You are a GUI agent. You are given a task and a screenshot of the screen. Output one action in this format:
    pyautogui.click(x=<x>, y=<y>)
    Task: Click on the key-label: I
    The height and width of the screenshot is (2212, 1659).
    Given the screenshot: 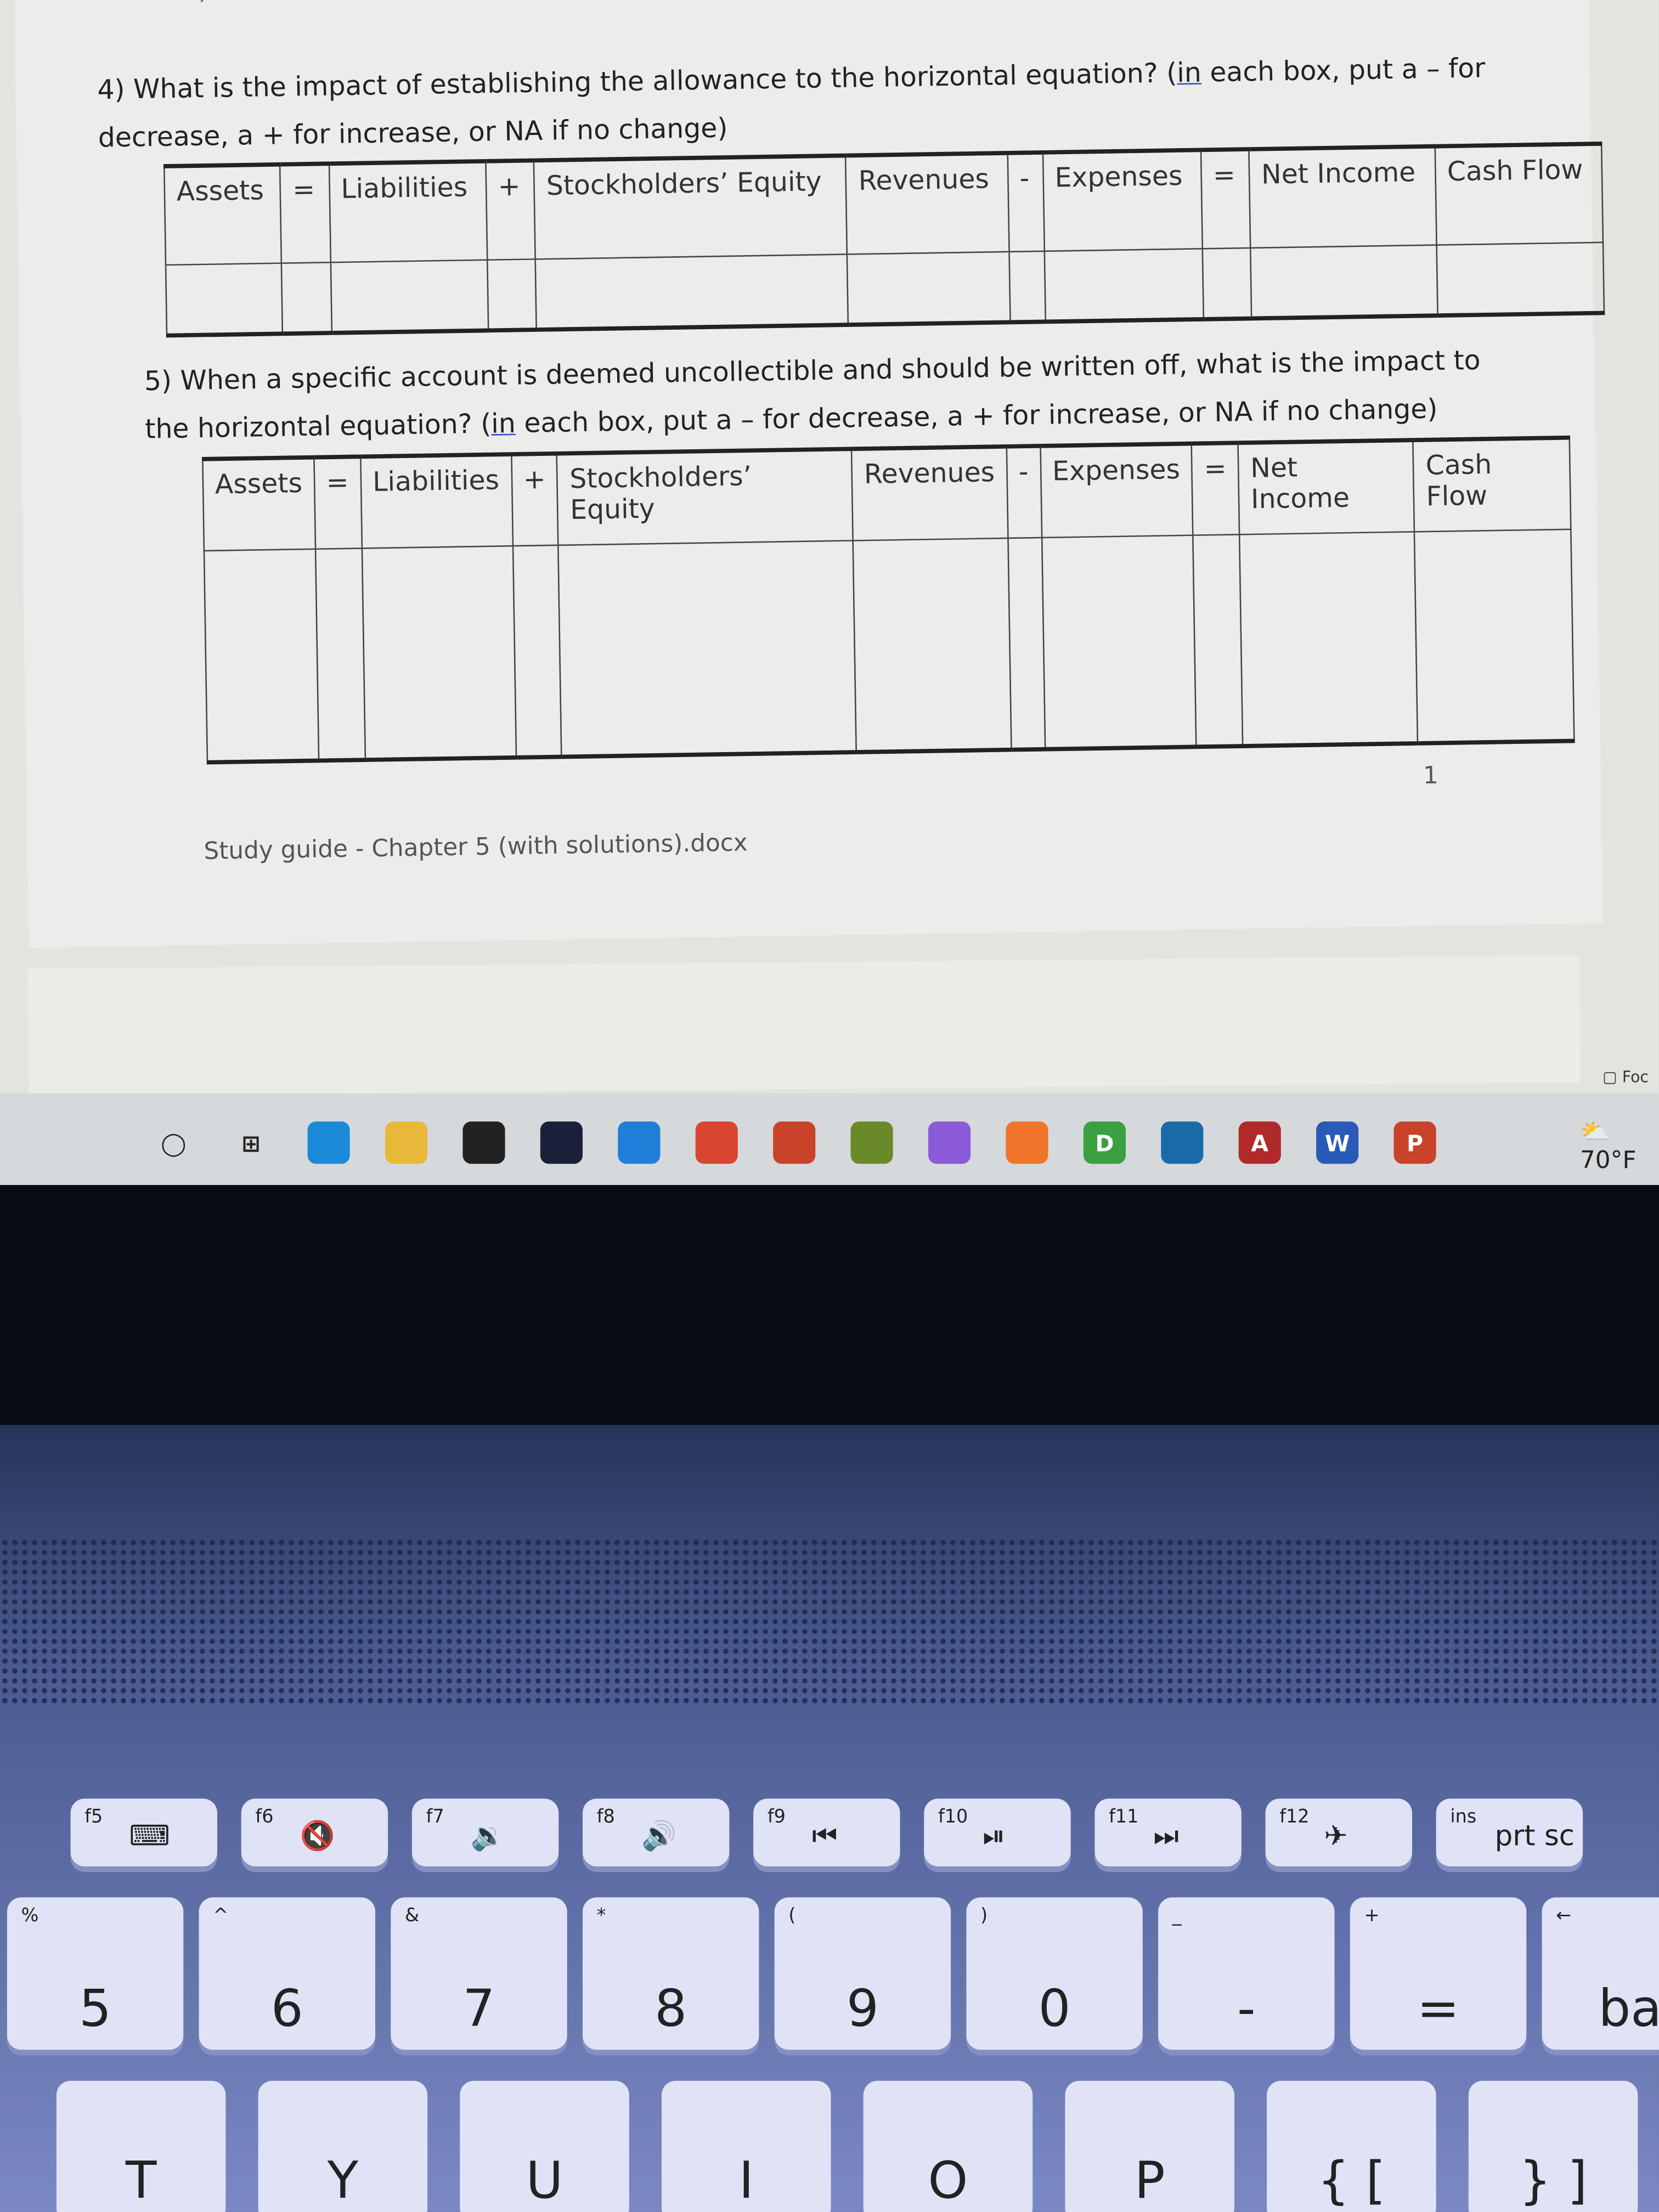 What is the action you would take?
    pyautogui.click(x=746, y=2181)
    